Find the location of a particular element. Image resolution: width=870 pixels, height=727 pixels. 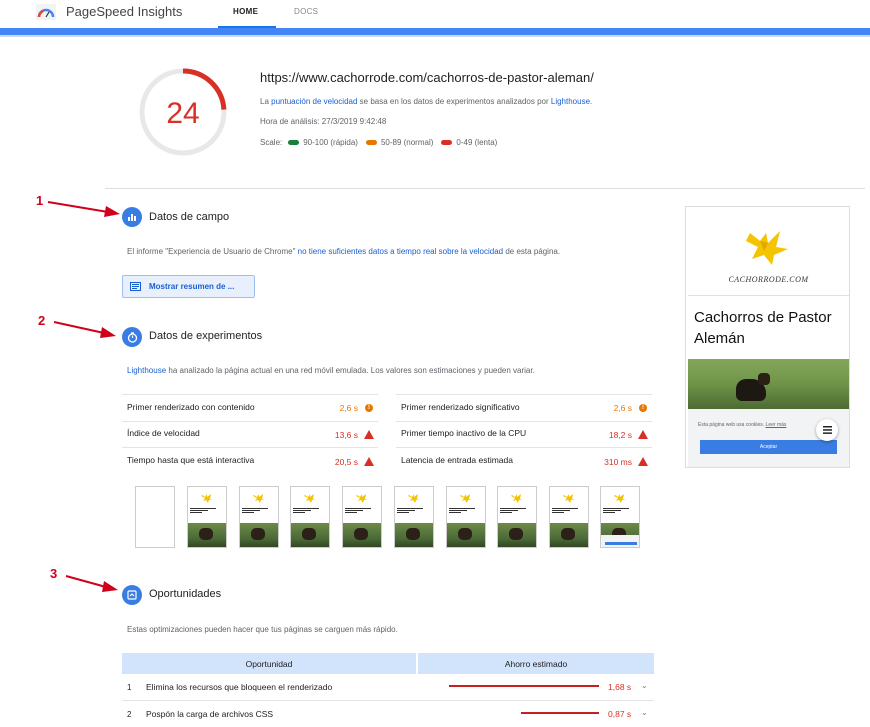

column-header-opportunity: Oportunidad is located at coordinates (269, 663).